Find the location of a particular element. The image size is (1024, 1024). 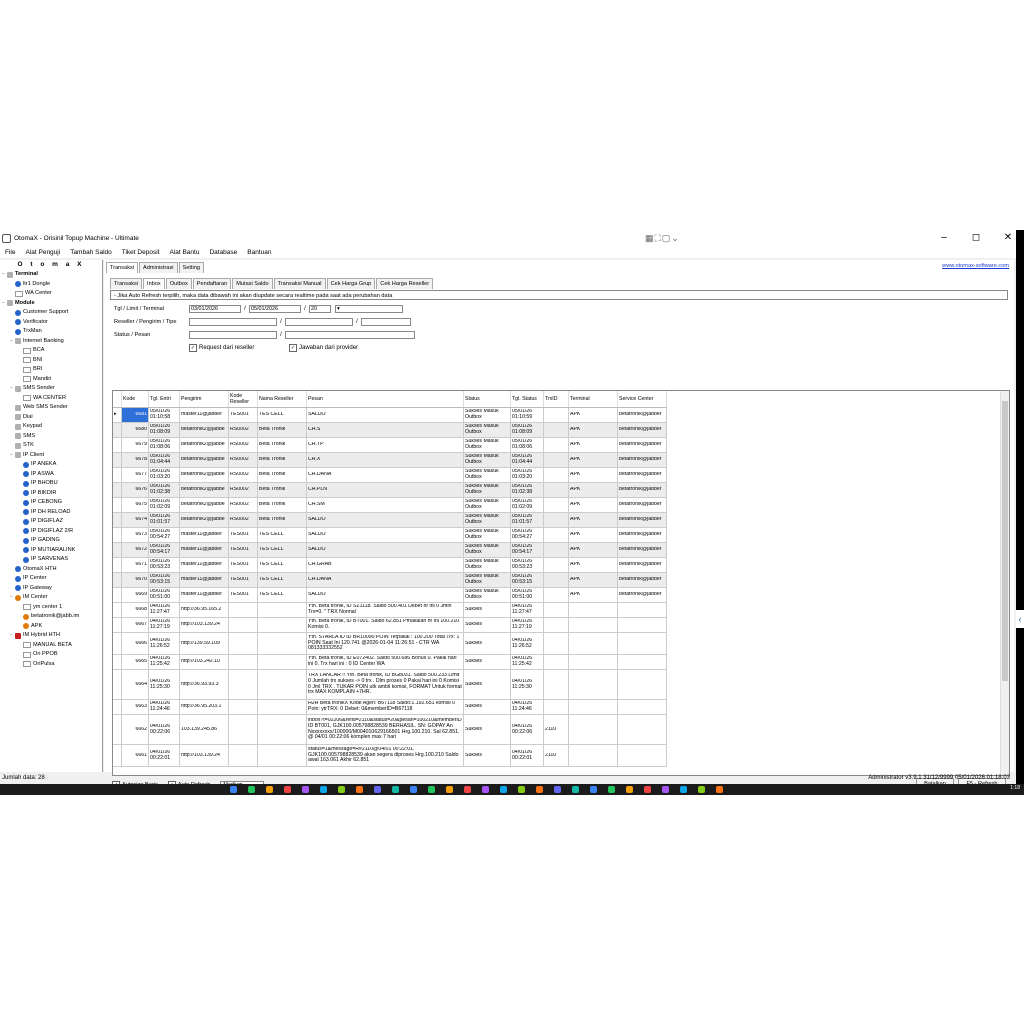

limit-input: 20 is located at coordinates (320, 308).